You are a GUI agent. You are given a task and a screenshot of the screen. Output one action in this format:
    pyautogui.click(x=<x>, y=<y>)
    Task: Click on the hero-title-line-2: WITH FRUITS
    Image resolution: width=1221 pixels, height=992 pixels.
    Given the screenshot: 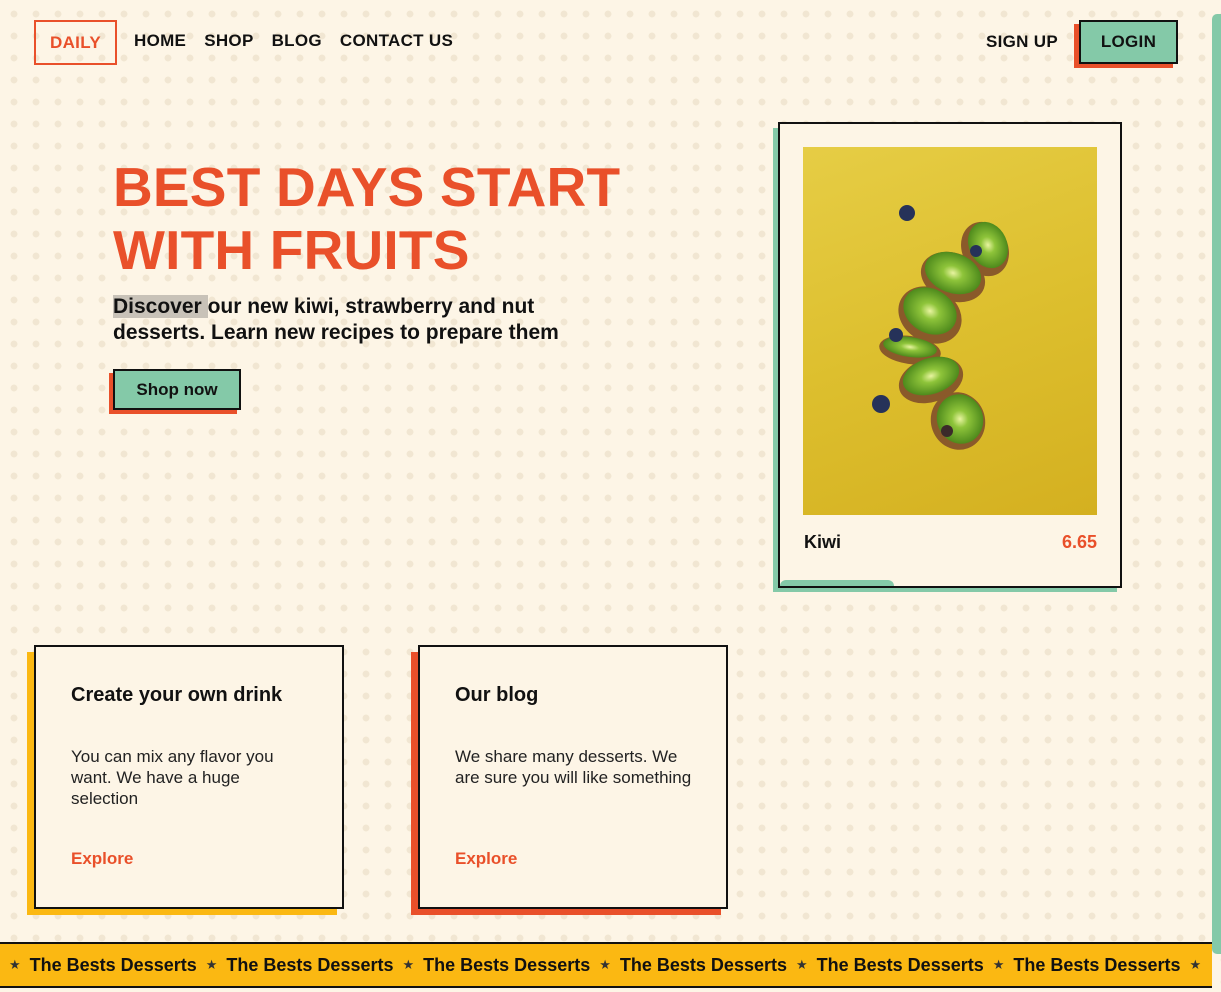 What is the action you would take?
    pyautogui.click(x=291, y=250)
    